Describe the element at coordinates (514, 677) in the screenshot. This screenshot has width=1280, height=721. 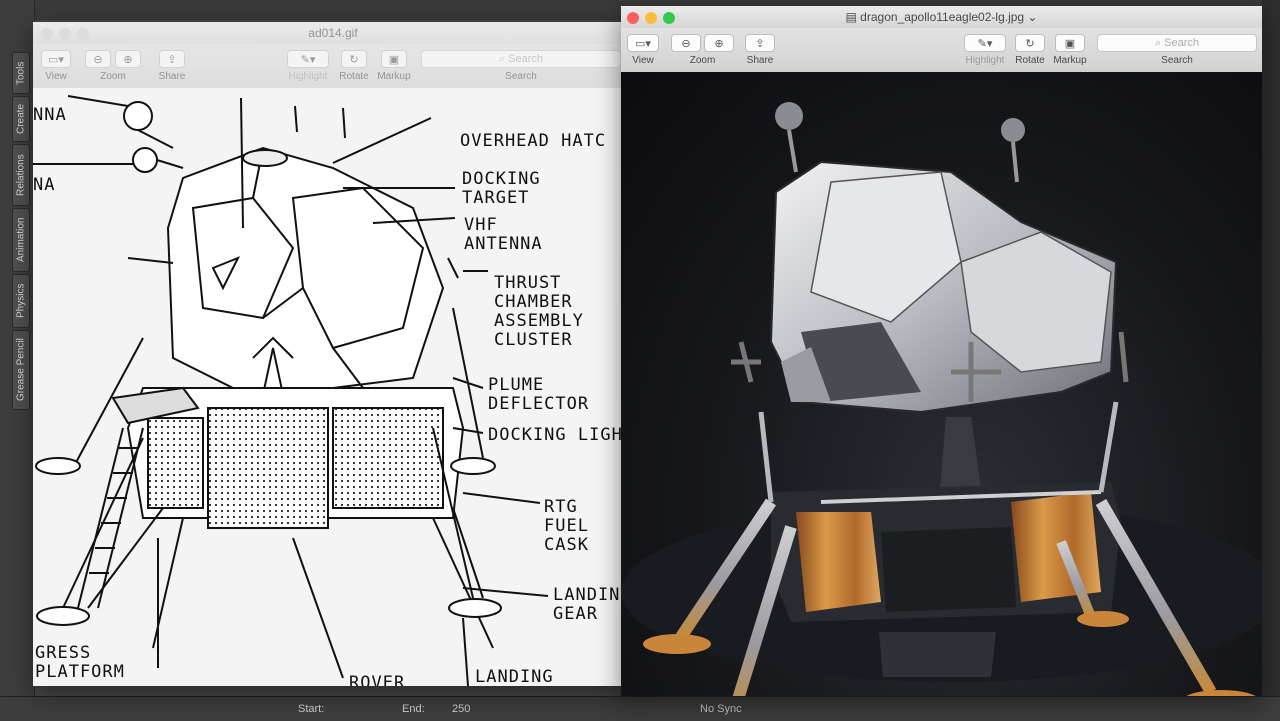
I see `label-landing-probe: LANDING PROBE` at that location.